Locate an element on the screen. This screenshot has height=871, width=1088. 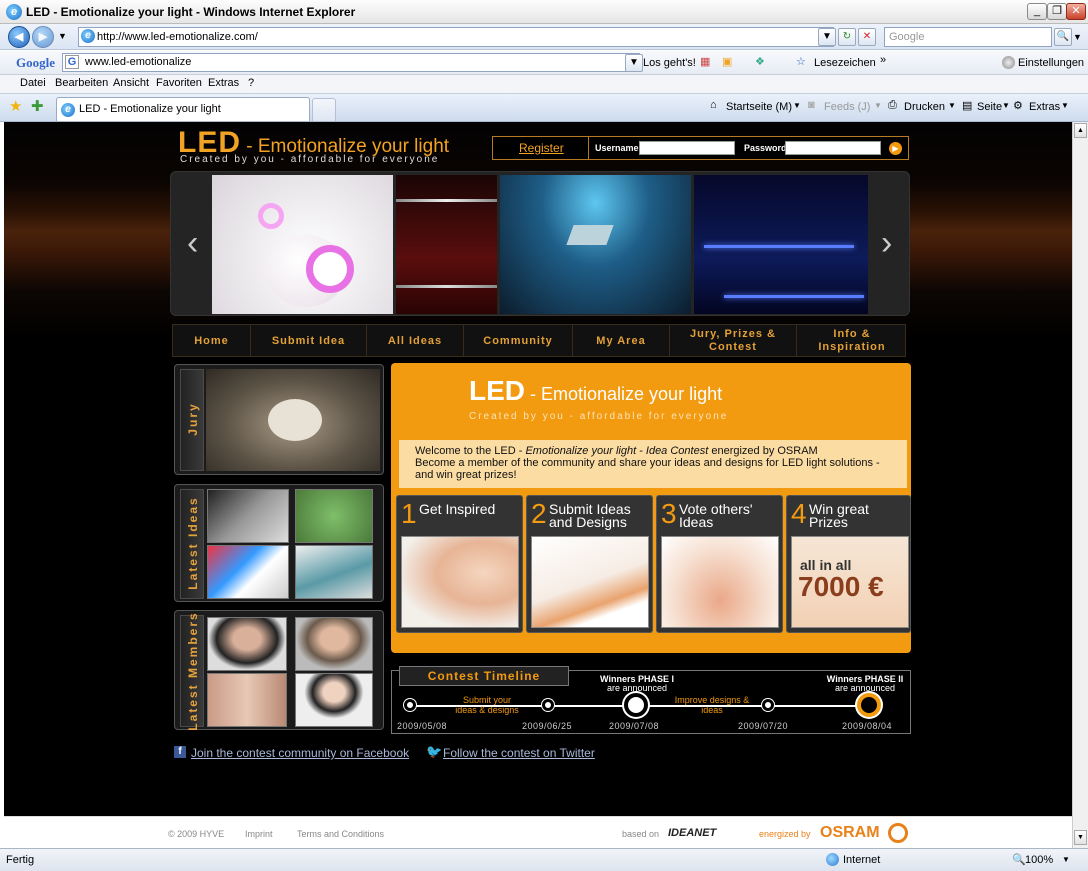
tools-button: Extras is located at coordinates (1044, 107).